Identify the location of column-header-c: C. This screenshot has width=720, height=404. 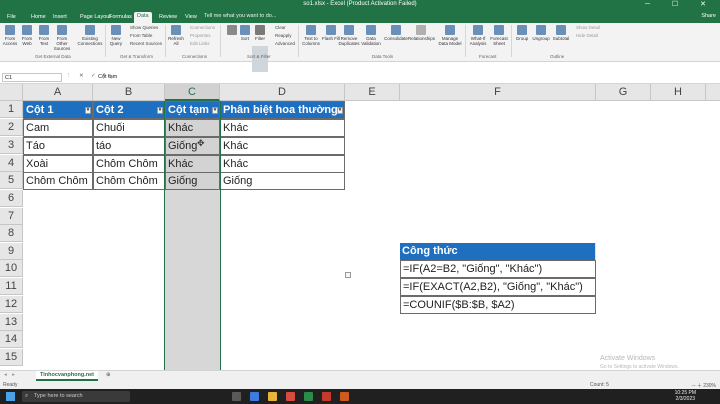
(192, 92).